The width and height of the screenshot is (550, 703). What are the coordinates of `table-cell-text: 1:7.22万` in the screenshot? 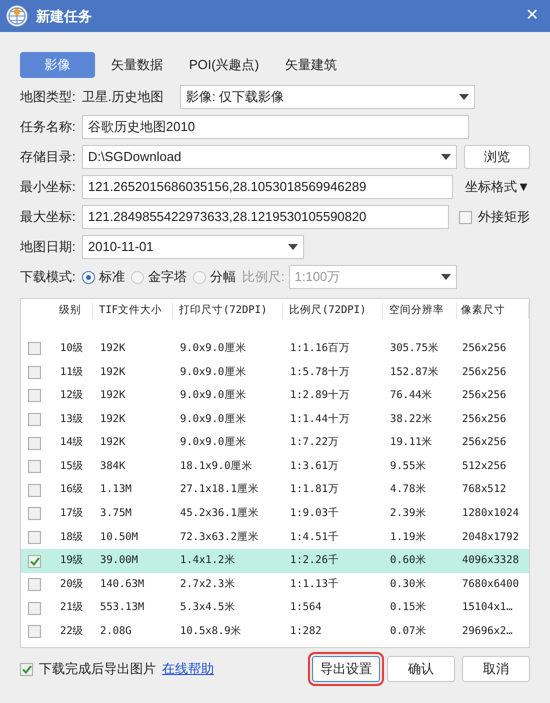 It's located at (314, 442).